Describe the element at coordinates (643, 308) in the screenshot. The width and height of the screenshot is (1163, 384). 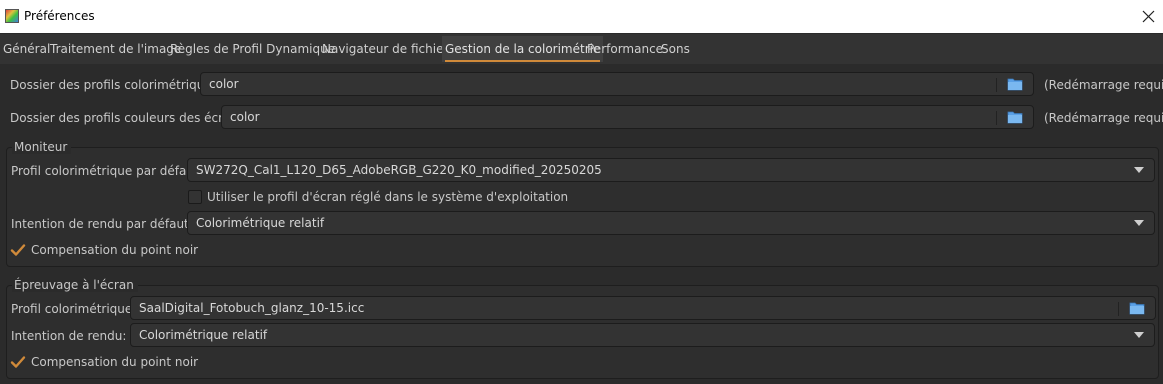
I see `softproof-profile-field: SaalDigital_Fotobuch_glanz_10-15.icc` at that location.